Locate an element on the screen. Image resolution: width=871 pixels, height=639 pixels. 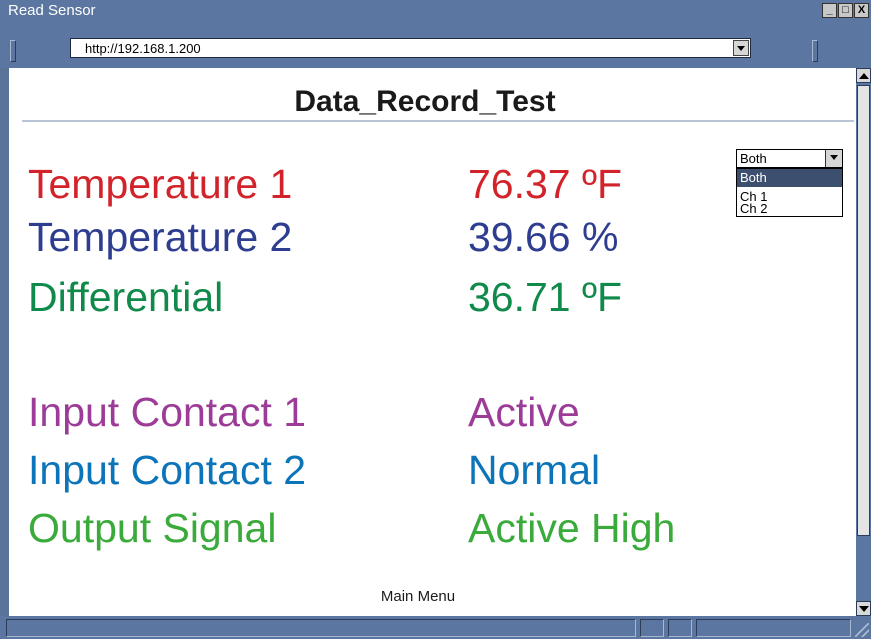
minimize-icon: _ is located at coordinates (829, 10).